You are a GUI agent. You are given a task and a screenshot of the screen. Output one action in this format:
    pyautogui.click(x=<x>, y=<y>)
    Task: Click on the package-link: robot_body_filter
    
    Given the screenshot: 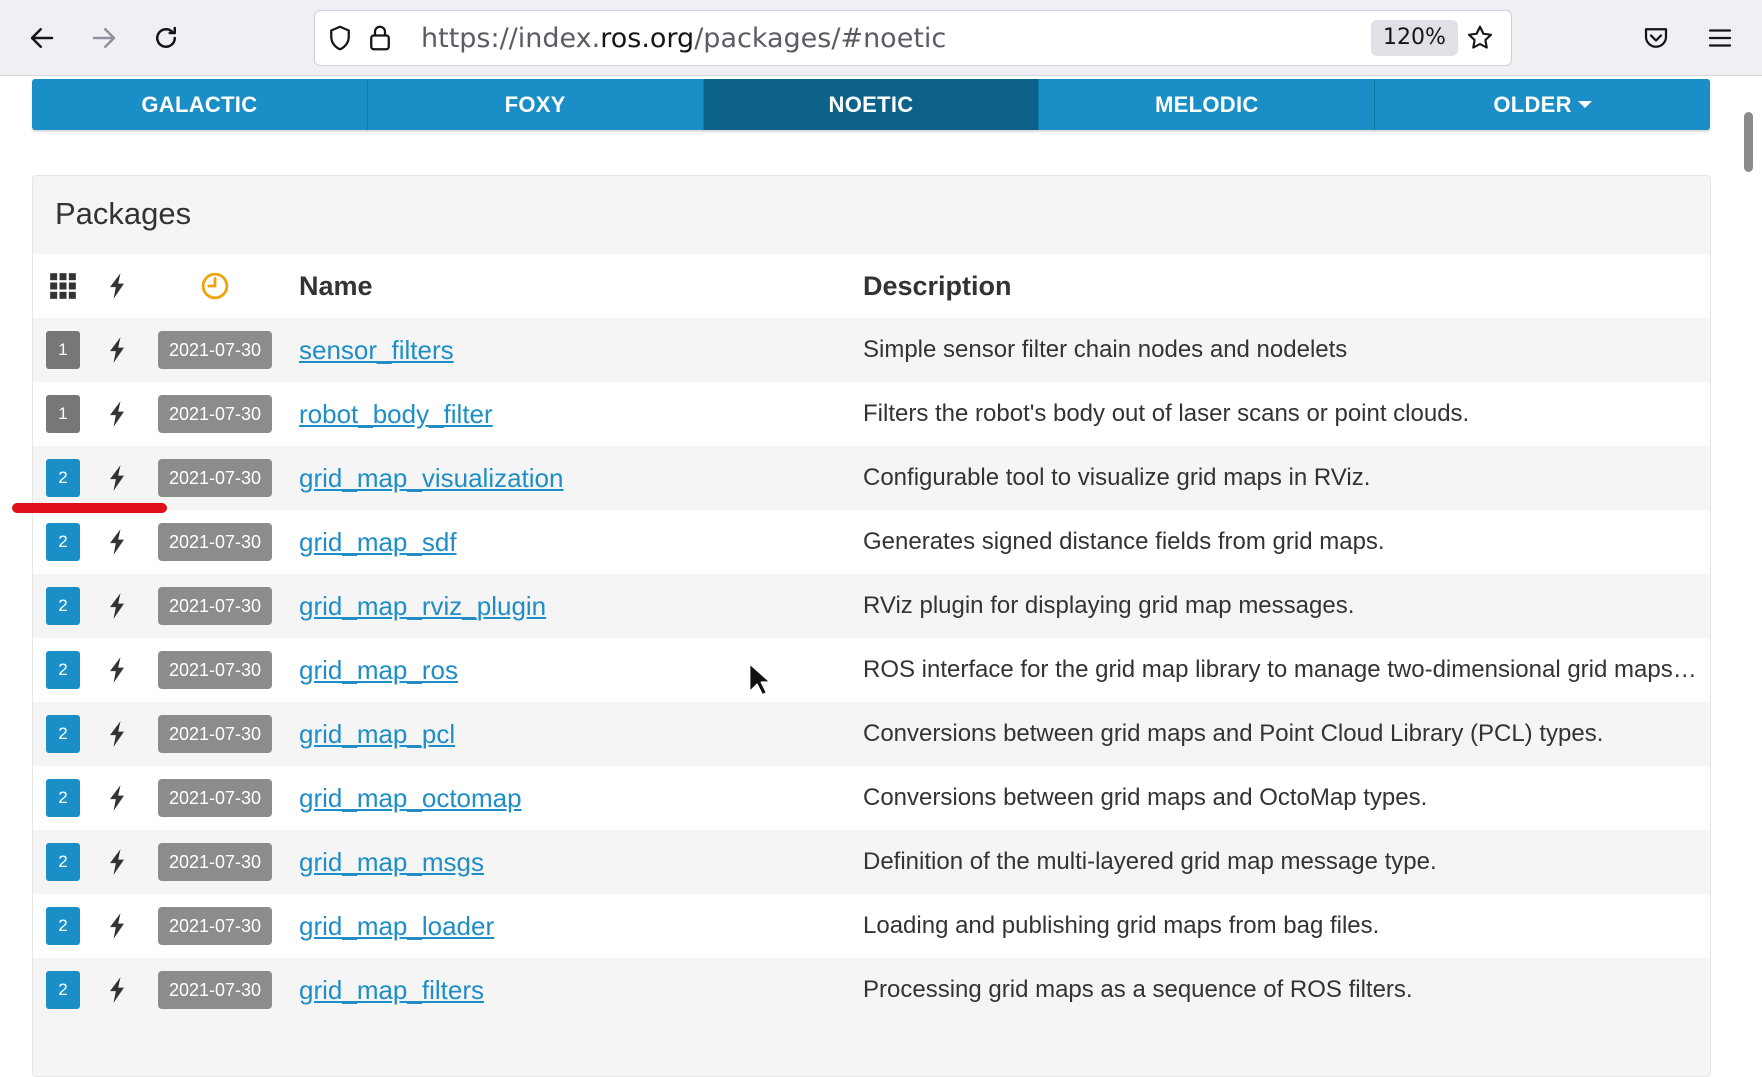 What is the action you would take?
    pyautogui.click(x=396, y=414)
    